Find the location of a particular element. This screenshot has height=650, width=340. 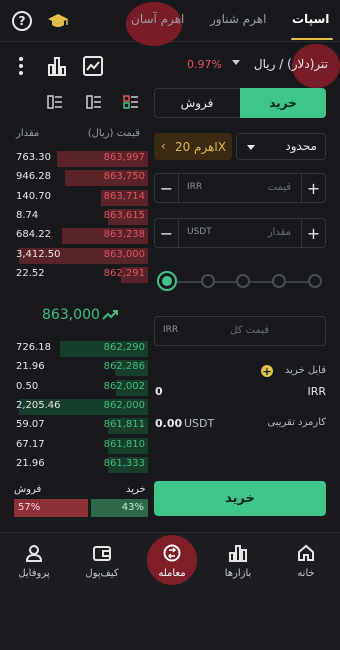

pair-dropdown-icon is located at coordinates (236, 62).